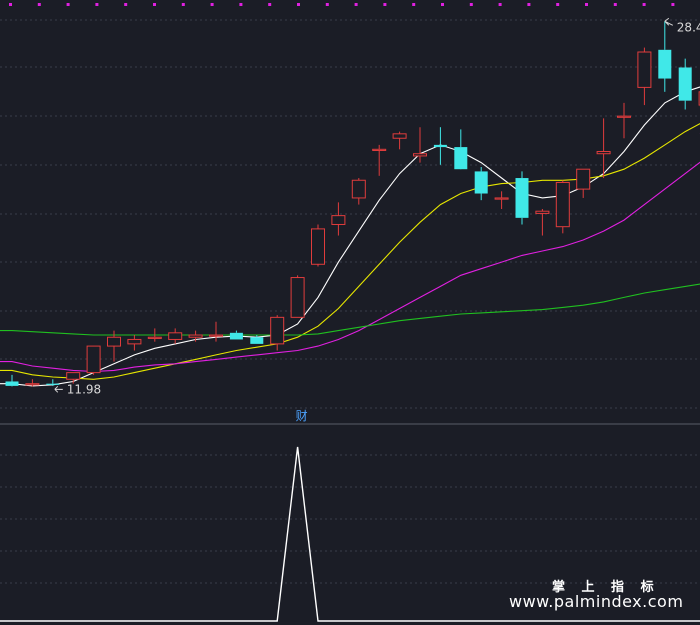 This screenshot has height=625, width=700. I want to click on high-price-label: 28.49, so click(688, 27).